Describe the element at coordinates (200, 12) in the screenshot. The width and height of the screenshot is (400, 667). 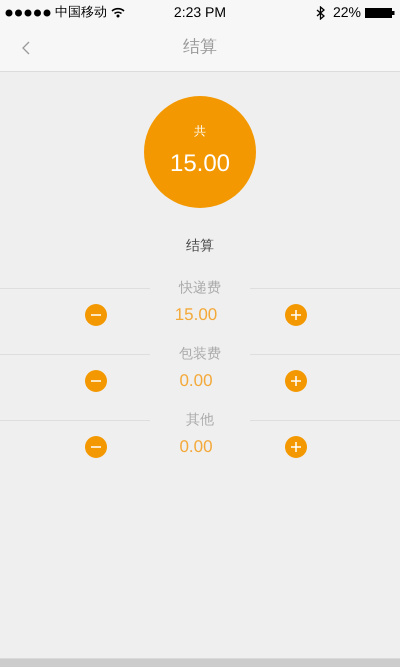
I see `status-time: 2:23 PM` at that location.